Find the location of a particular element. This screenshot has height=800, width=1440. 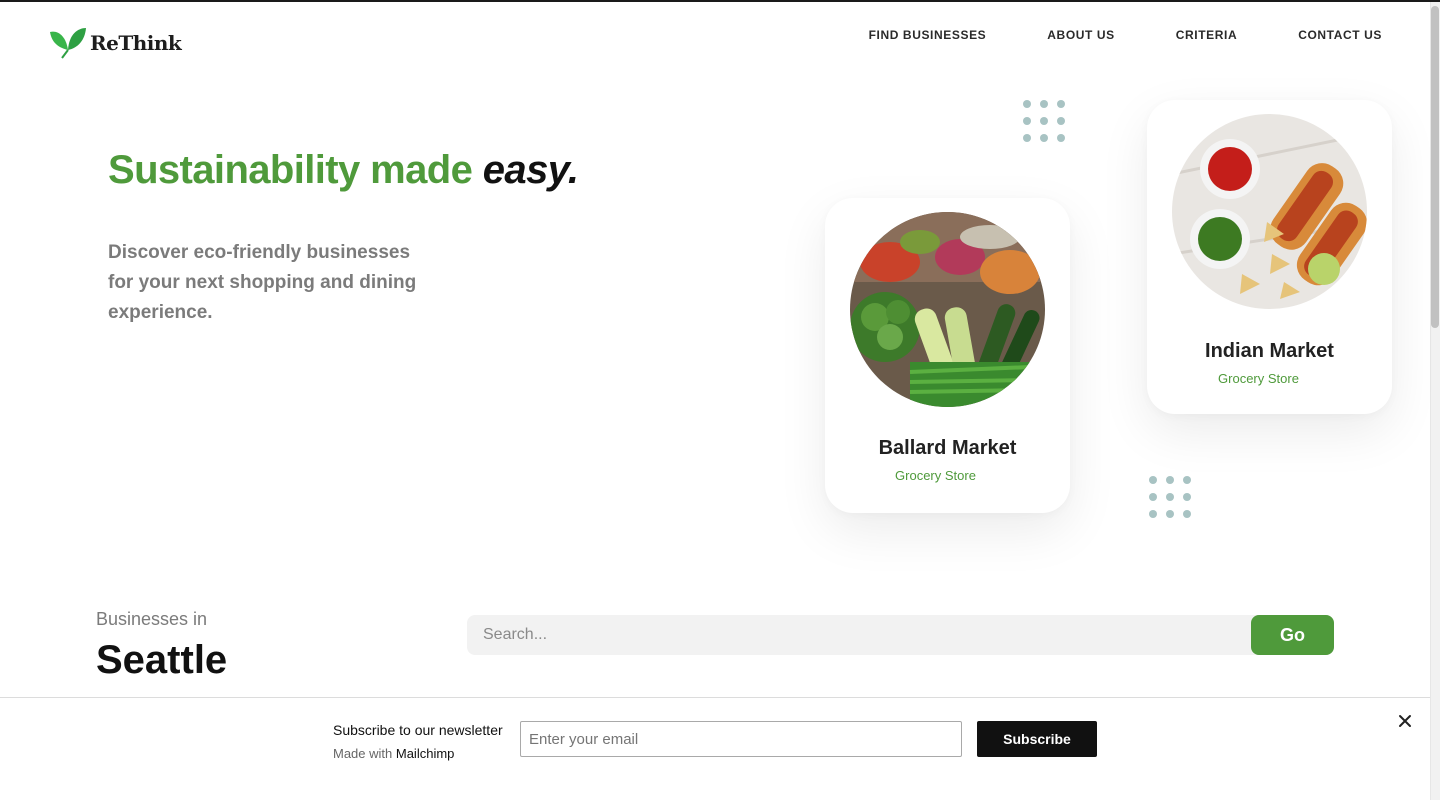

search-input is located at coordinates (867, 635).